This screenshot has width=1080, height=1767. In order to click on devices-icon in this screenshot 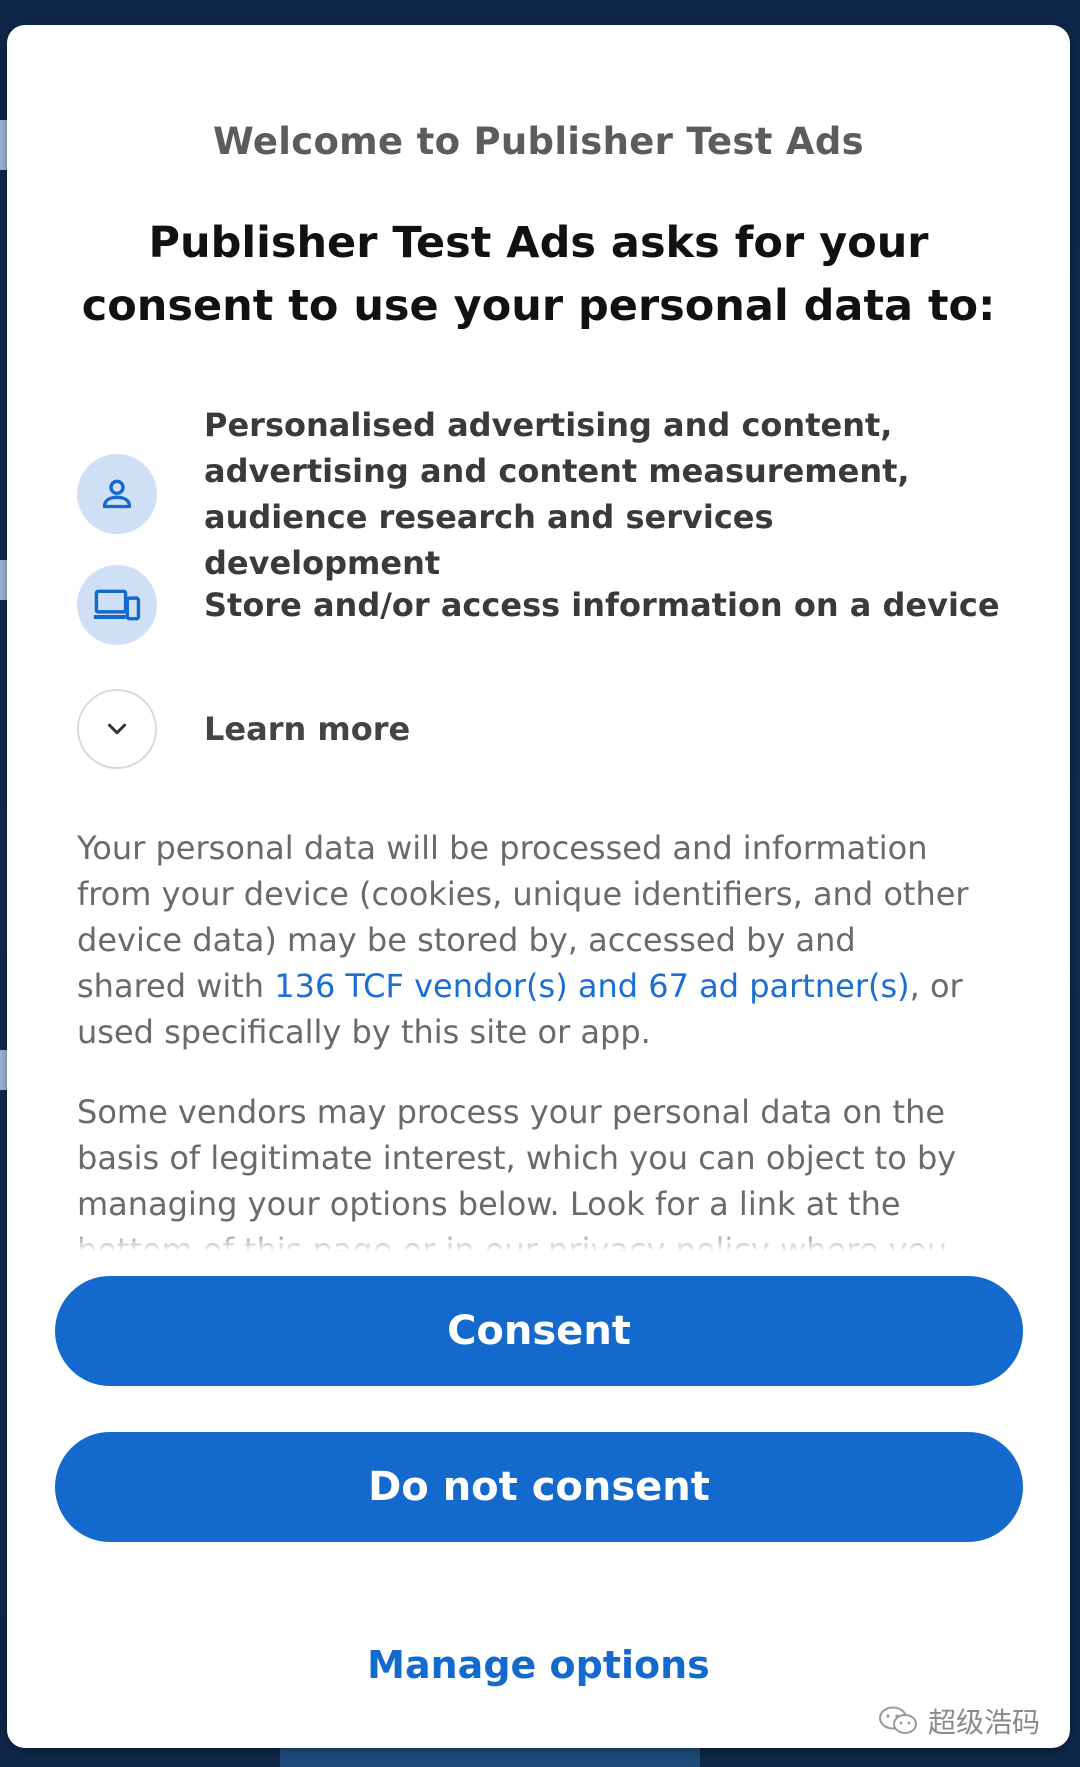, I will do `click(117, 605)`.